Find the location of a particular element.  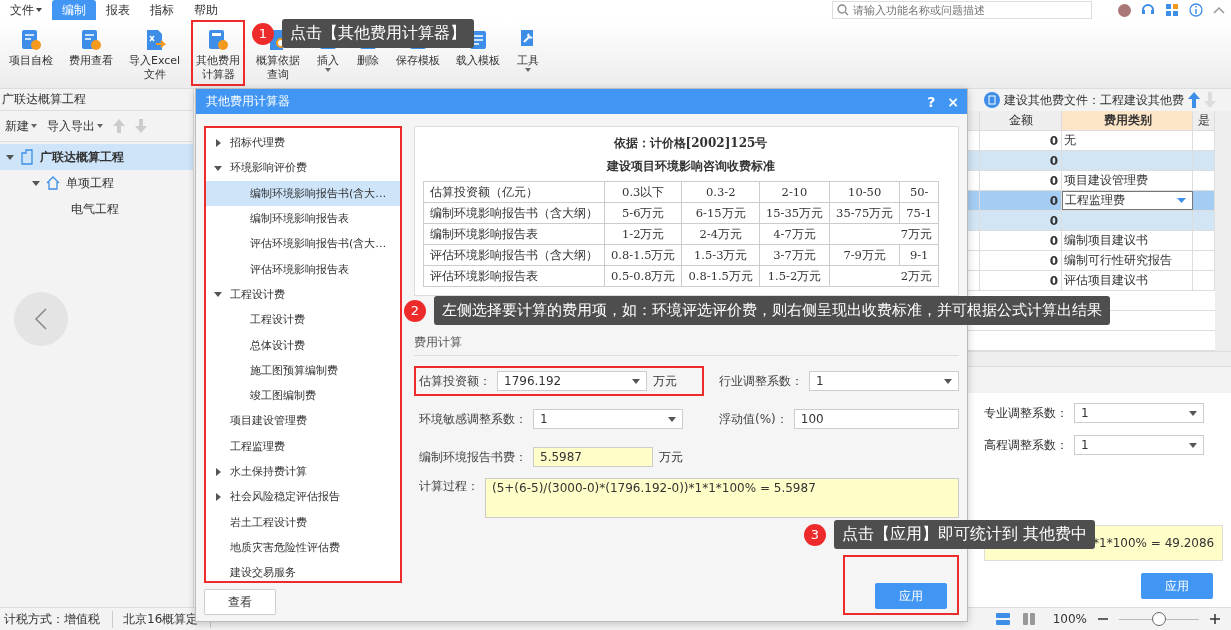

toolbar-button: 新建 is located at coordinates (21, 126).